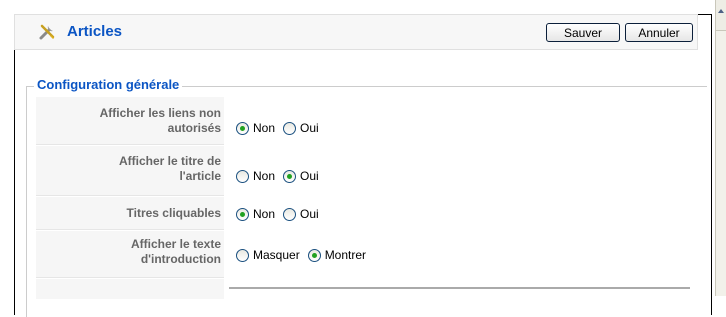  I want to click on scroll-up-button, so click(721, 15).